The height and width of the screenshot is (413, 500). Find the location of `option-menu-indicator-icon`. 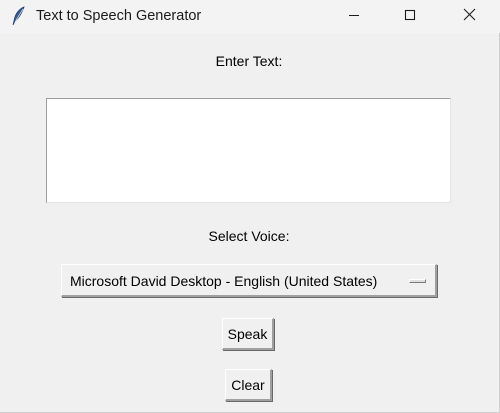

option-menu-indicator-icon is located at coordinates (417, 281).